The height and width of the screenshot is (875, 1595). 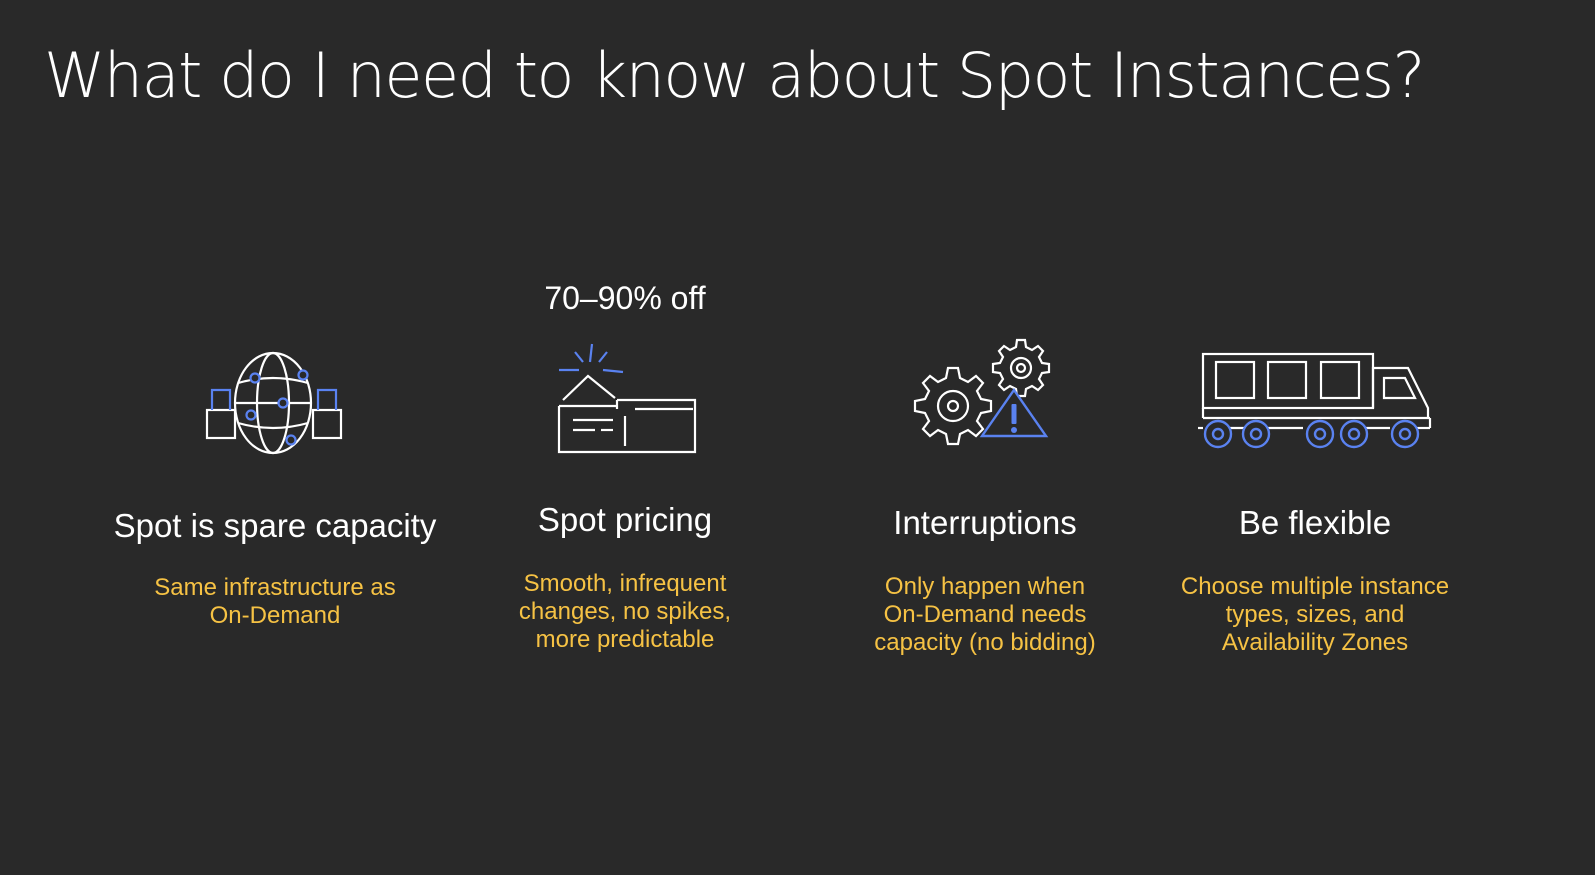 I want to click on globe-with-locks-icon, so click(x=275, y=403).